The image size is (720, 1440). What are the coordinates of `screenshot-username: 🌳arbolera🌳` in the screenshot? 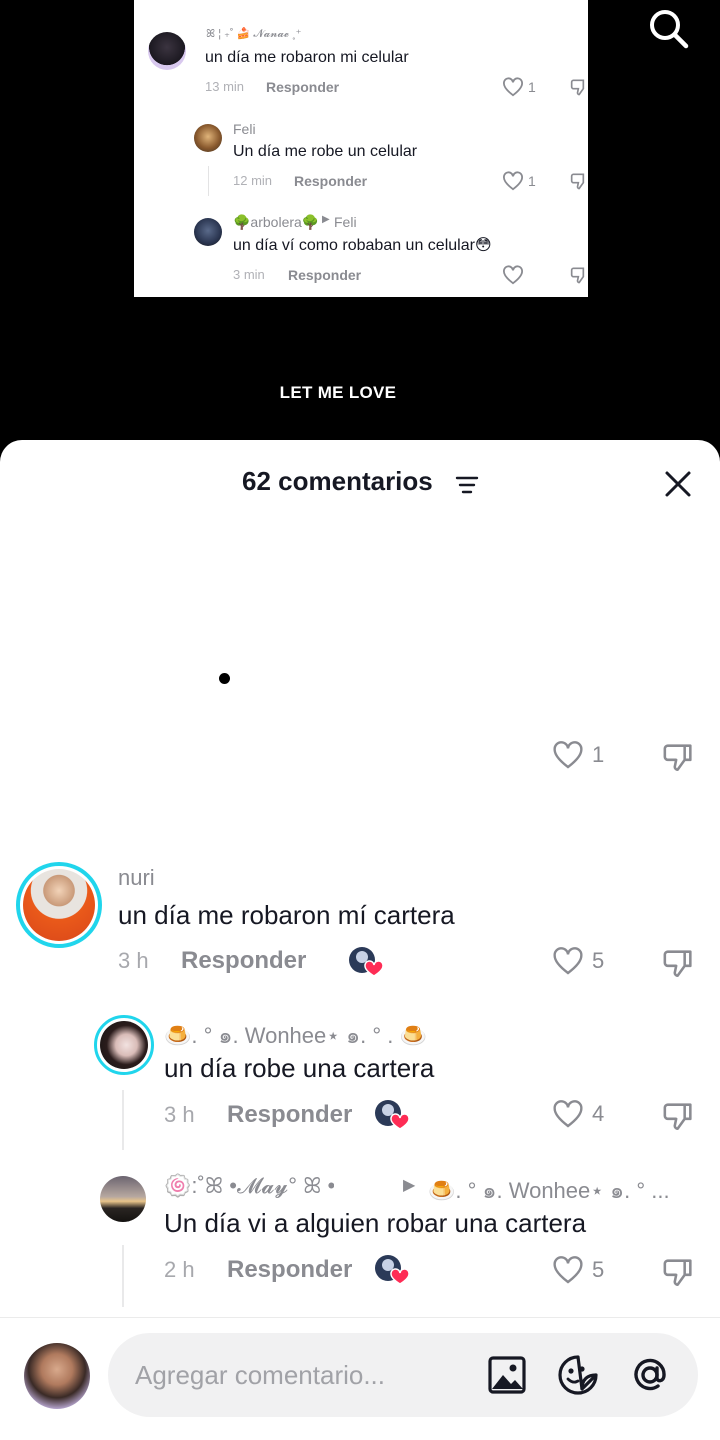 It's located at (276, 222).